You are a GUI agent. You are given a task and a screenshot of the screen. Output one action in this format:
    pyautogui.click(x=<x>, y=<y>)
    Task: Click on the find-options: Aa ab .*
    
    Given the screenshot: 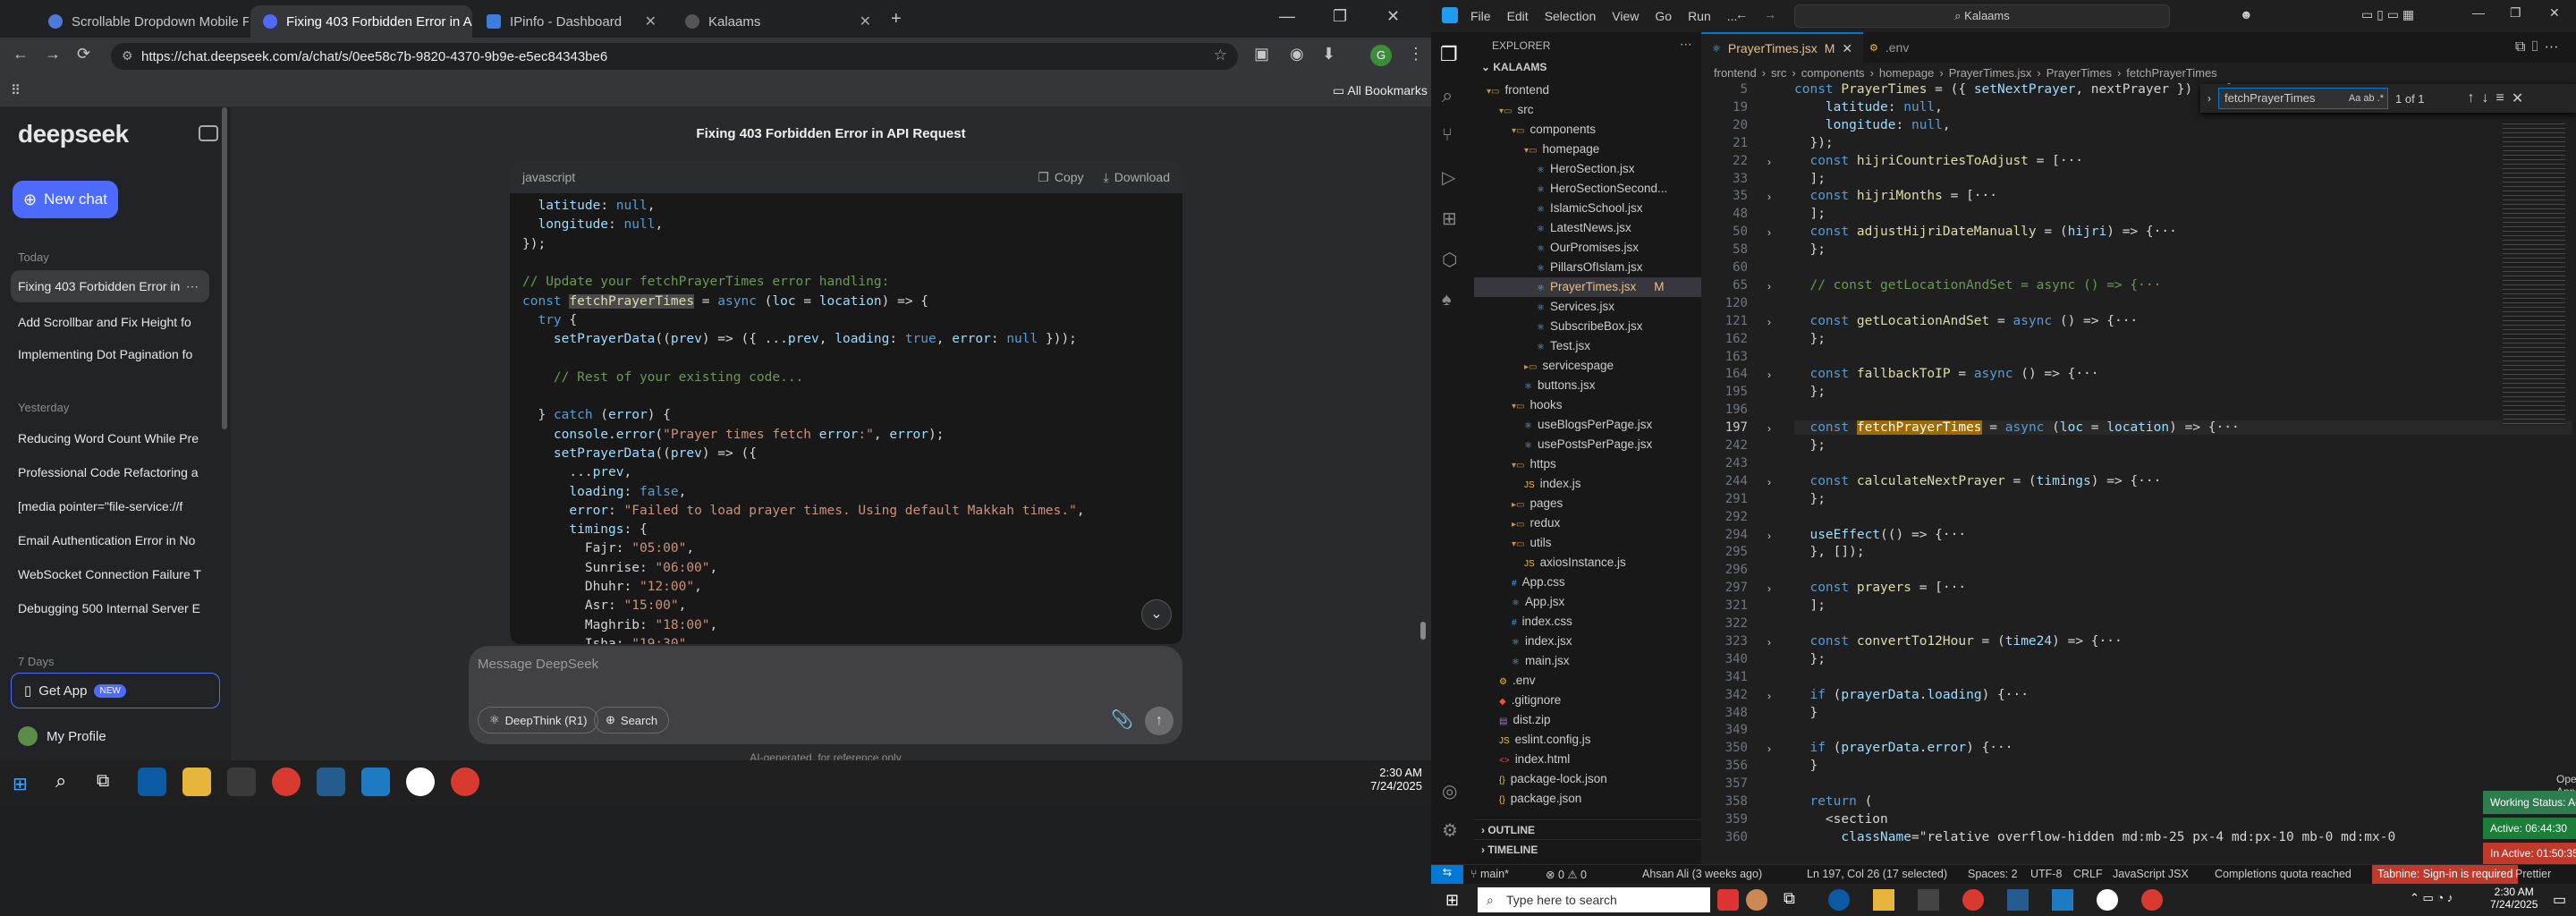 What is the action you would take?
    pyautogui.click(x=2366, y=98)
    